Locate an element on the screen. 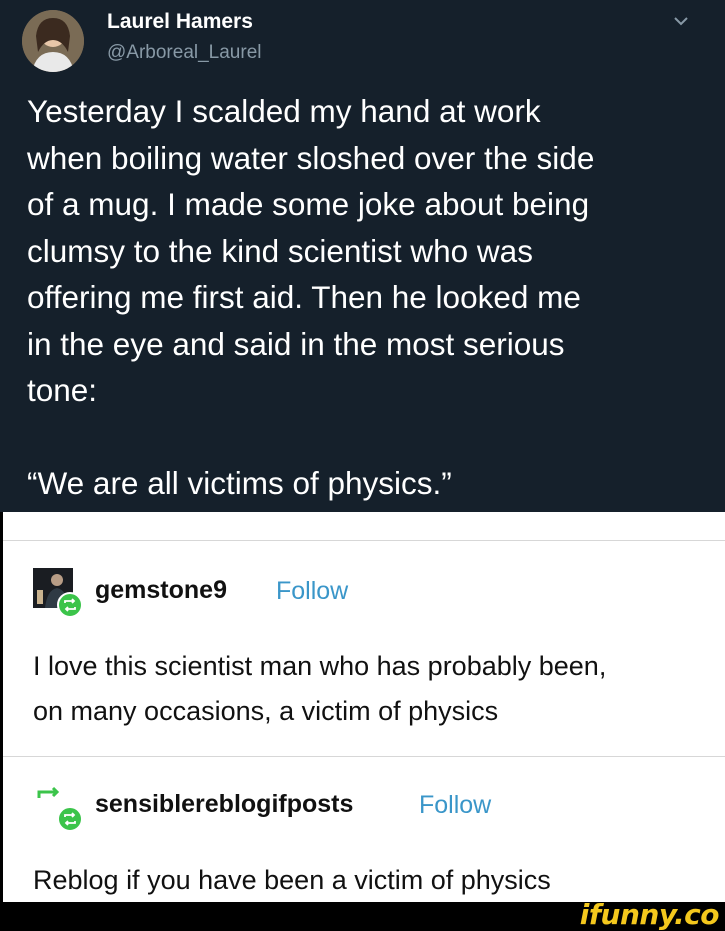 The width and height of the screenshot is (725, 931). author-name: Laurel Hamers is located at coordinates (180, 22).